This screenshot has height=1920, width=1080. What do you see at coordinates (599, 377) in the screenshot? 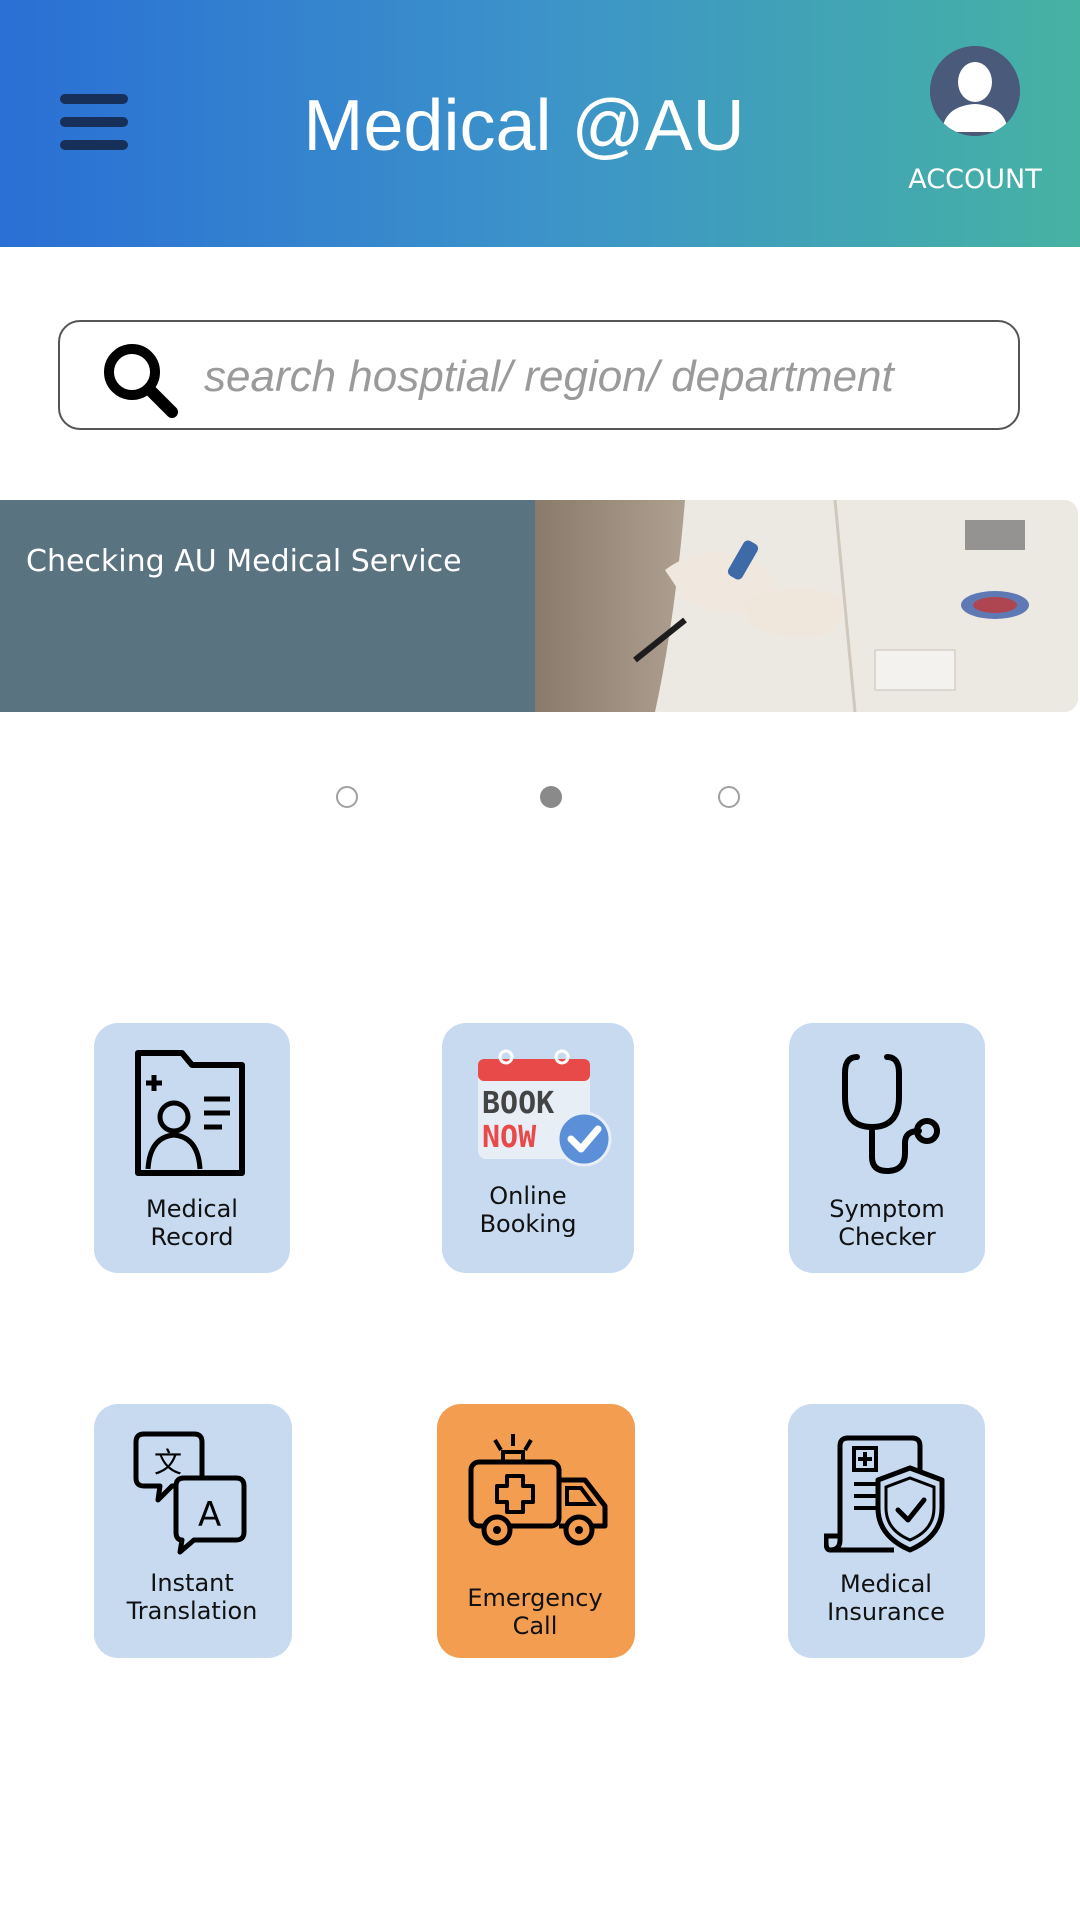
I see `search-input` at bounding box center [599, 377].